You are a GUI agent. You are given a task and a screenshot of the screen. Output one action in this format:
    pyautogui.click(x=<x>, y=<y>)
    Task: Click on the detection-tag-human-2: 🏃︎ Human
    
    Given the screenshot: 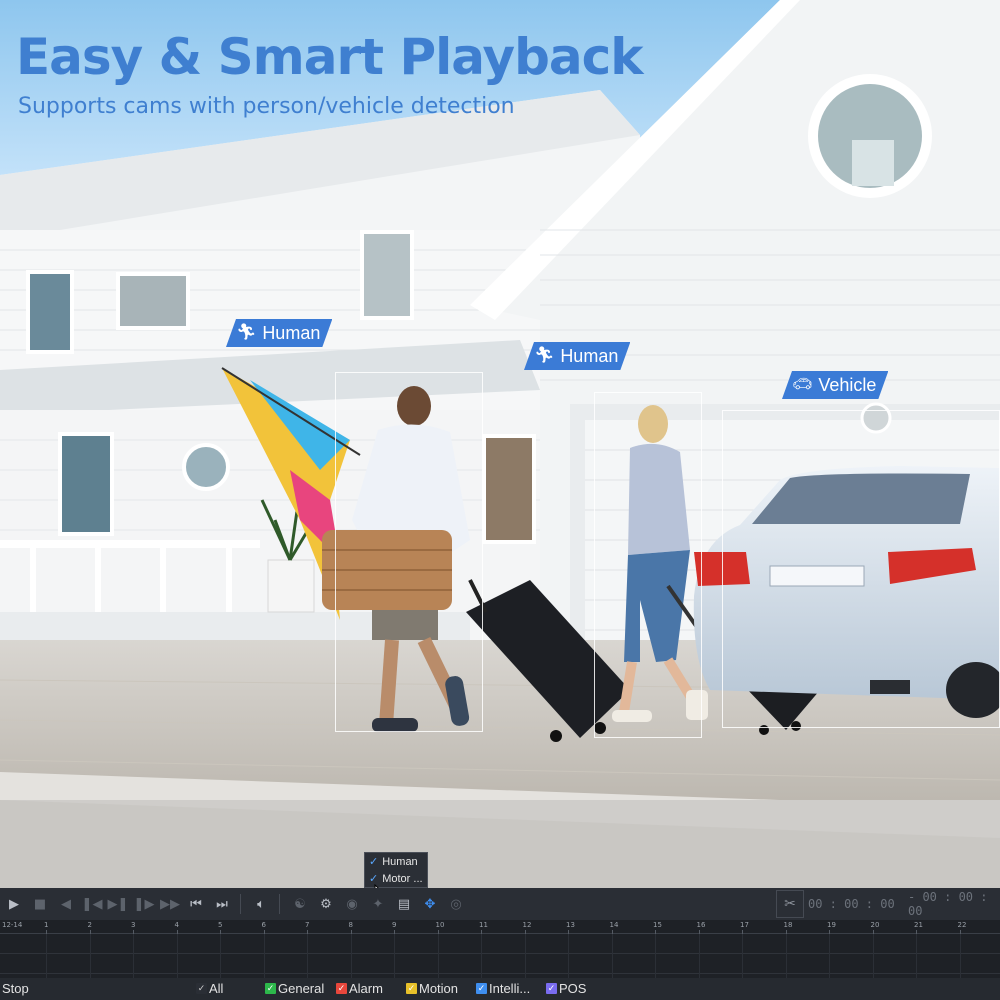 What is the action you would take?
    pyautogui.click(x=577, y=356)
    